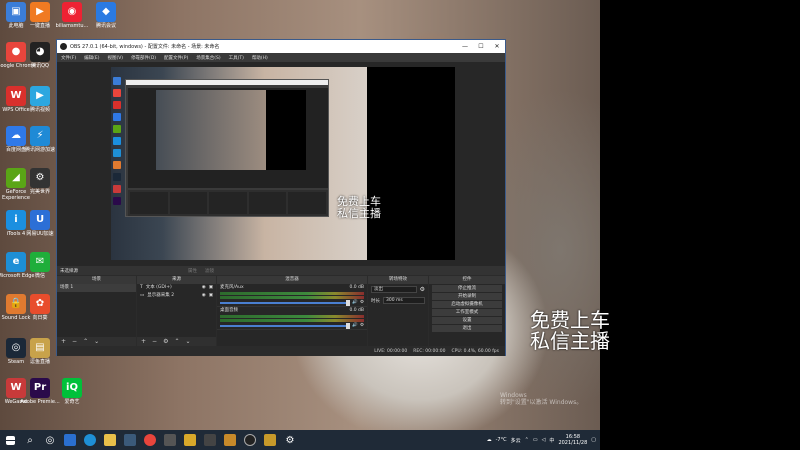 This screenshot has width=800, height=450. What do you see at coordinates (10, 440) in the screenshot?
I see `start-button` at bounding box center [10, 440].